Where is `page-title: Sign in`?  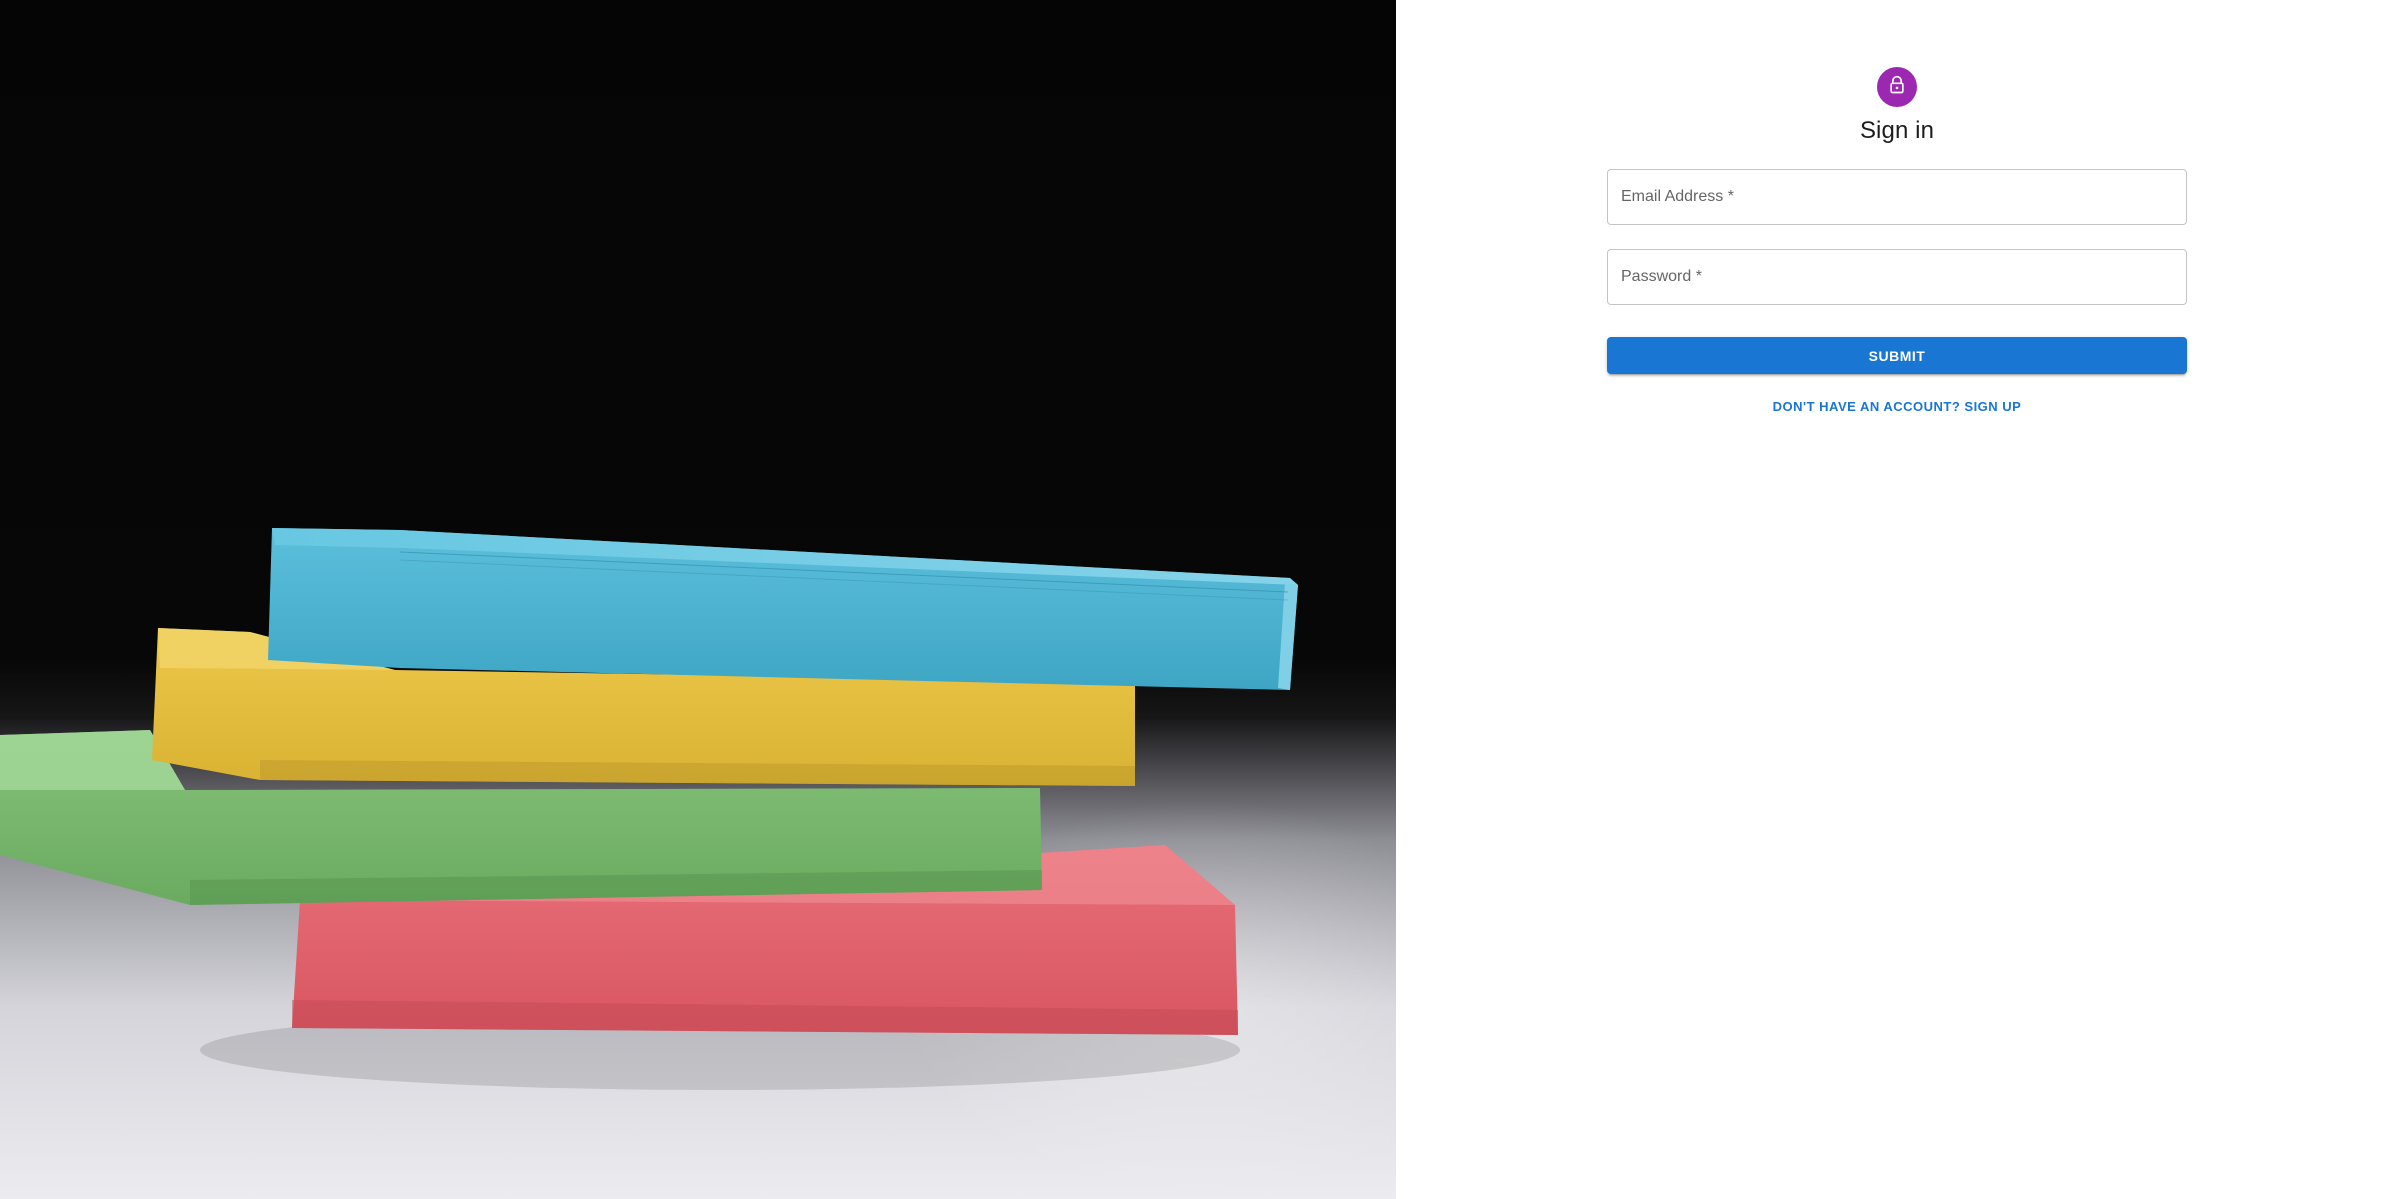
page-title: Sign in is located at coordinates (1897, 130).